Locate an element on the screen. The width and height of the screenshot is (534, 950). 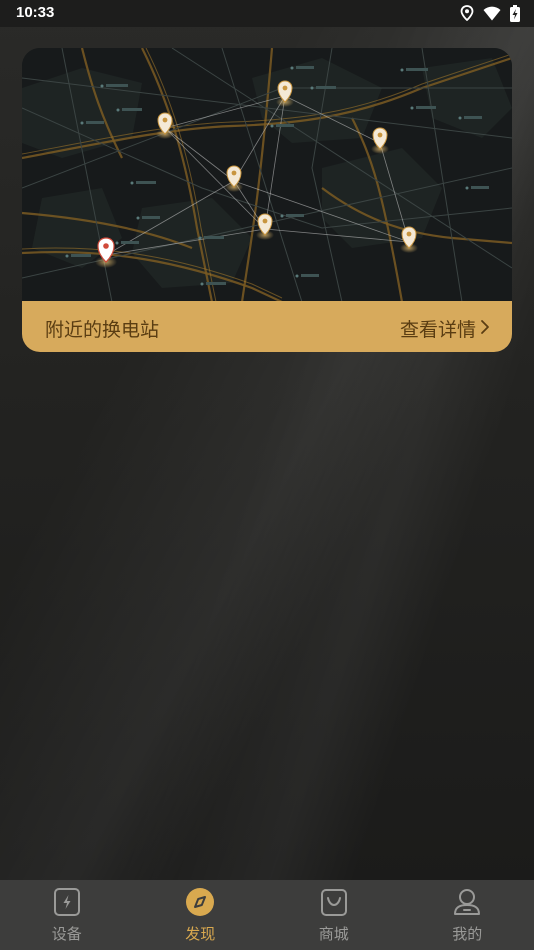
map-card-footer: 附近的换电站 查看详情 is located at coordinates (267, 326).